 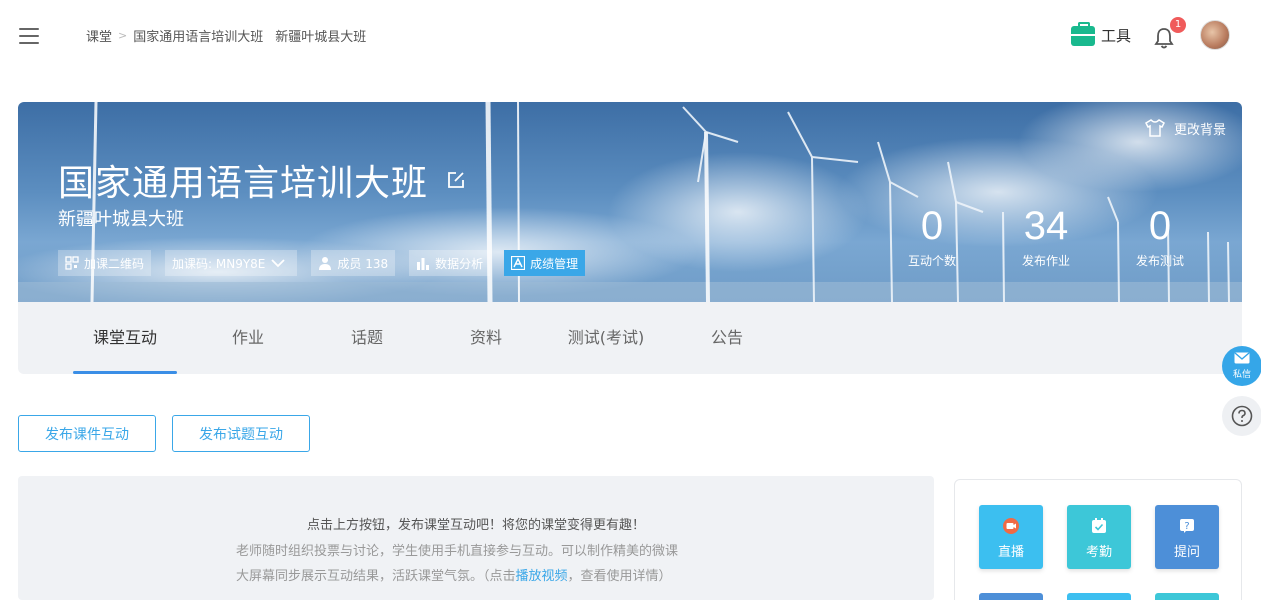 I want to click on stat-tests: 0 发布测试, so click(x=1160, y=235).